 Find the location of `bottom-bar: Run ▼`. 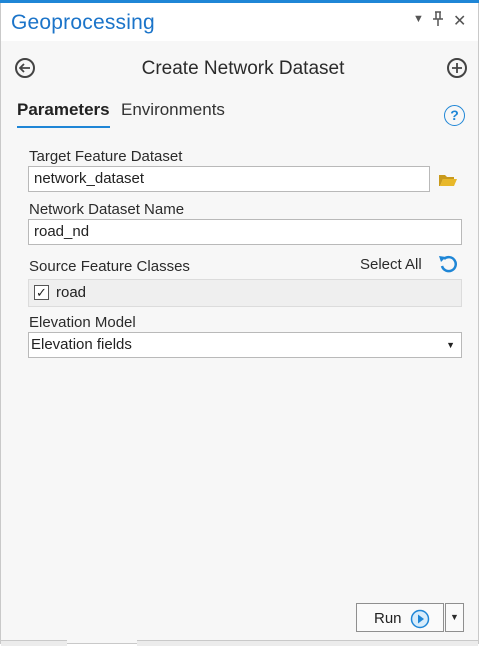

bottom-bar: Run ▼ is located at coordinates (239, 621).